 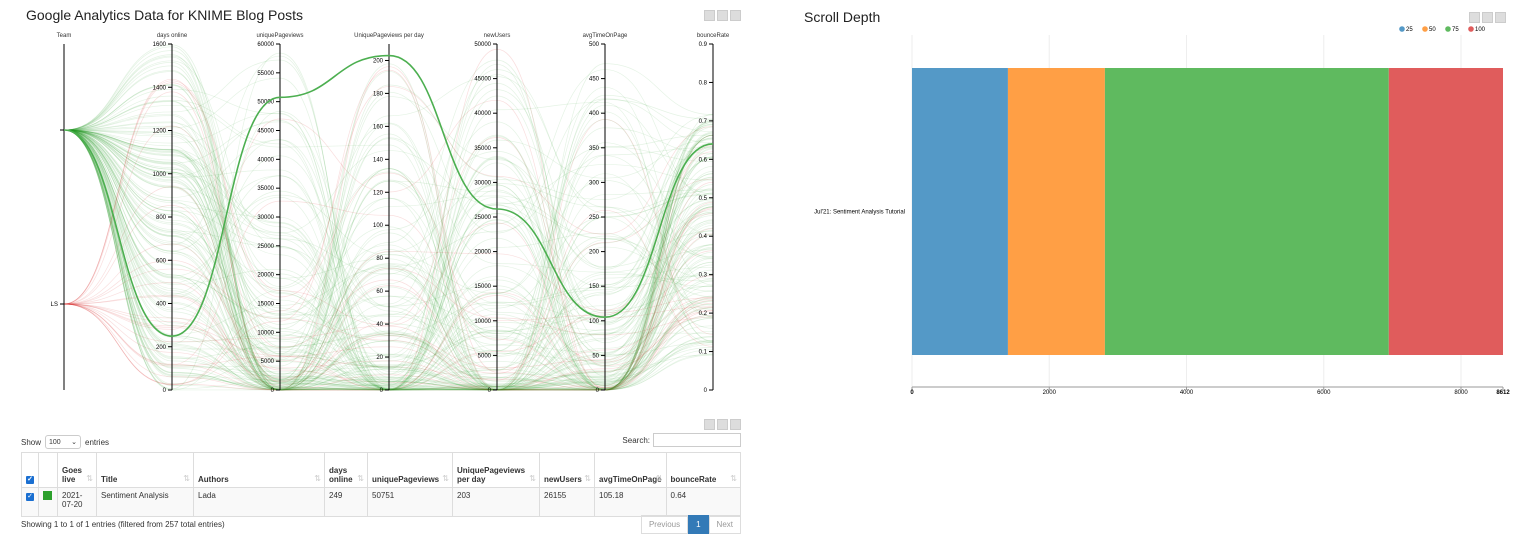 I want to click on show-label: Show, so click(x=31, y=442).